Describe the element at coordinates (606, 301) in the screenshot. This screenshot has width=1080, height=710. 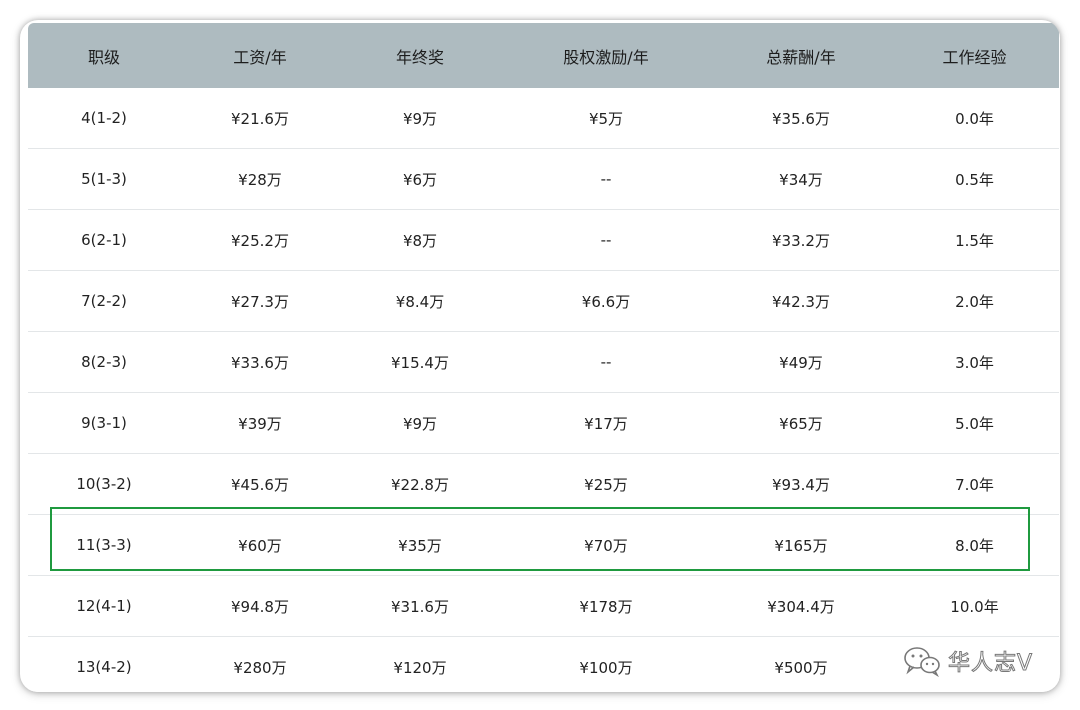
I see `cell-equity: ¥6.6万` at that location.